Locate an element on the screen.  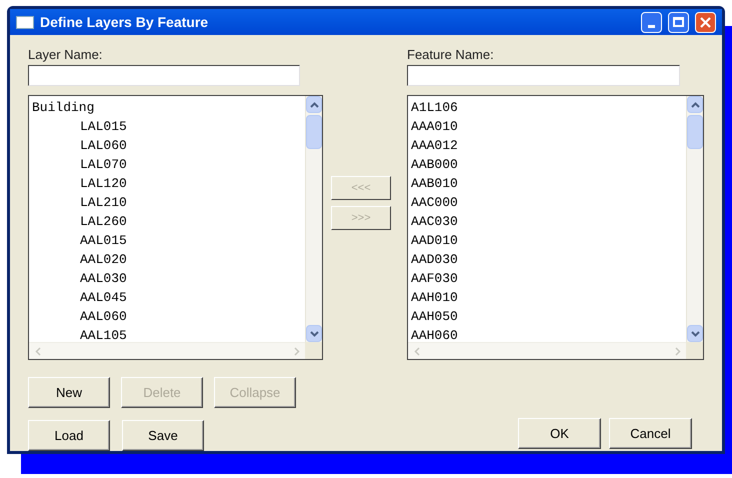
window-icon is located at coordinates (25, 22).